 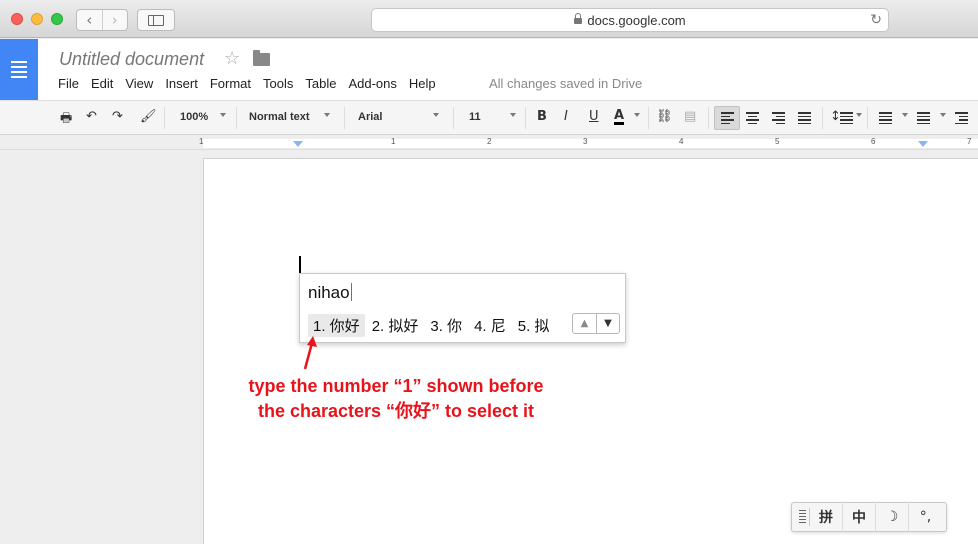 What do you see at coordinates (351, 292) in the screenshot?
I see `ime-caret` at bounding box center [351, 292].